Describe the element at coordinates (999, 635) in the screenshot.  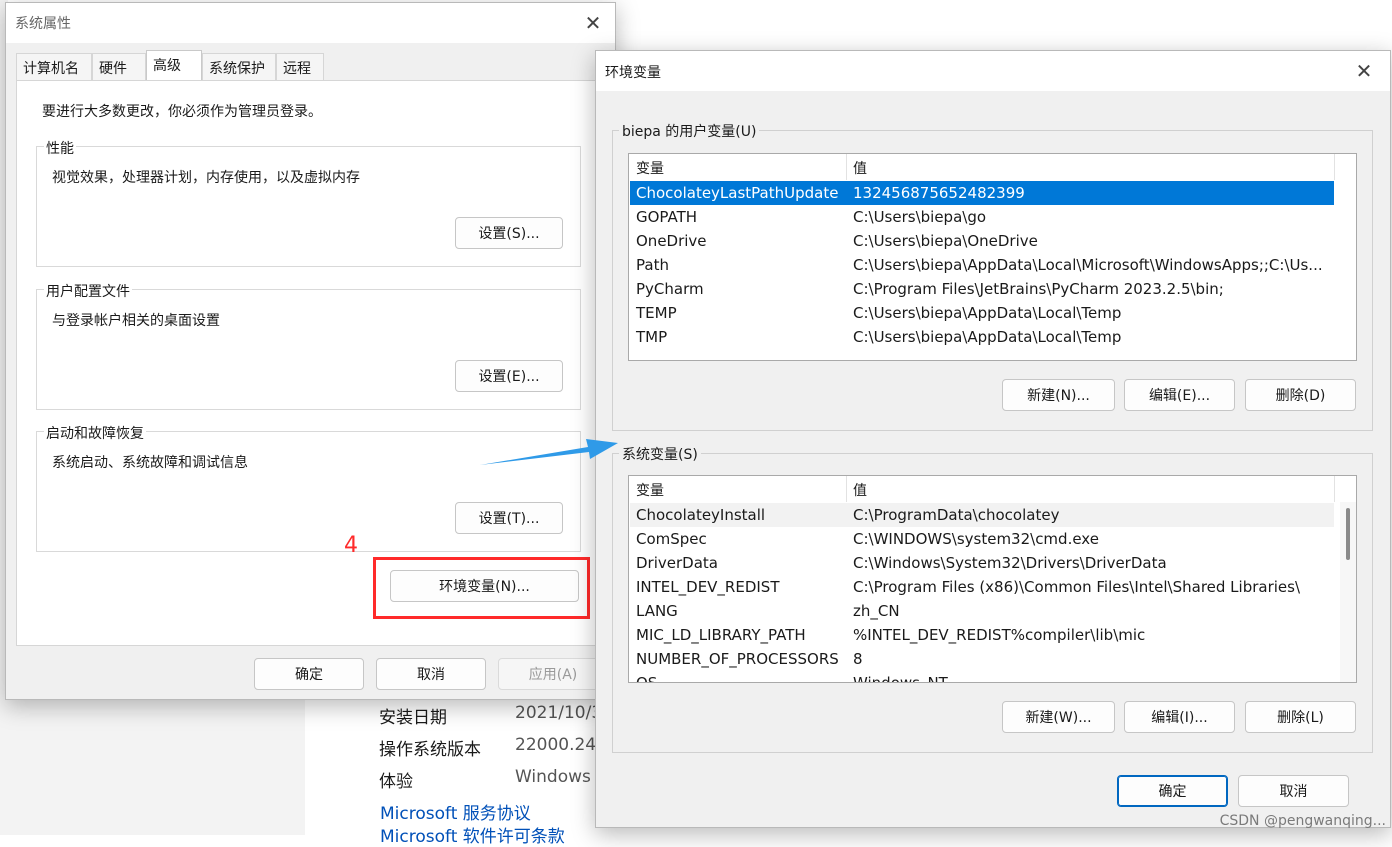
I see `variable-value: %INTEL_DEV_REDIST%compiler\lib\mic` at that location.